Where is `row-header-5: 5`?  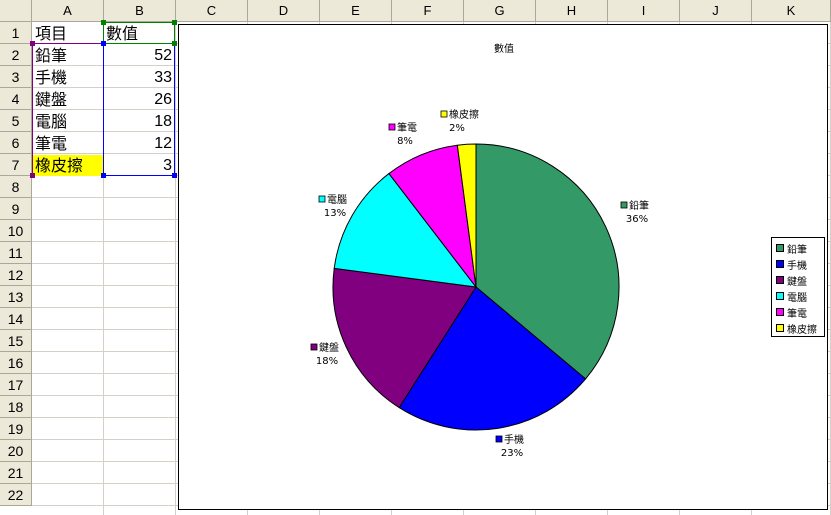
row-header-5: 5 is located at coordinates (16, 121).